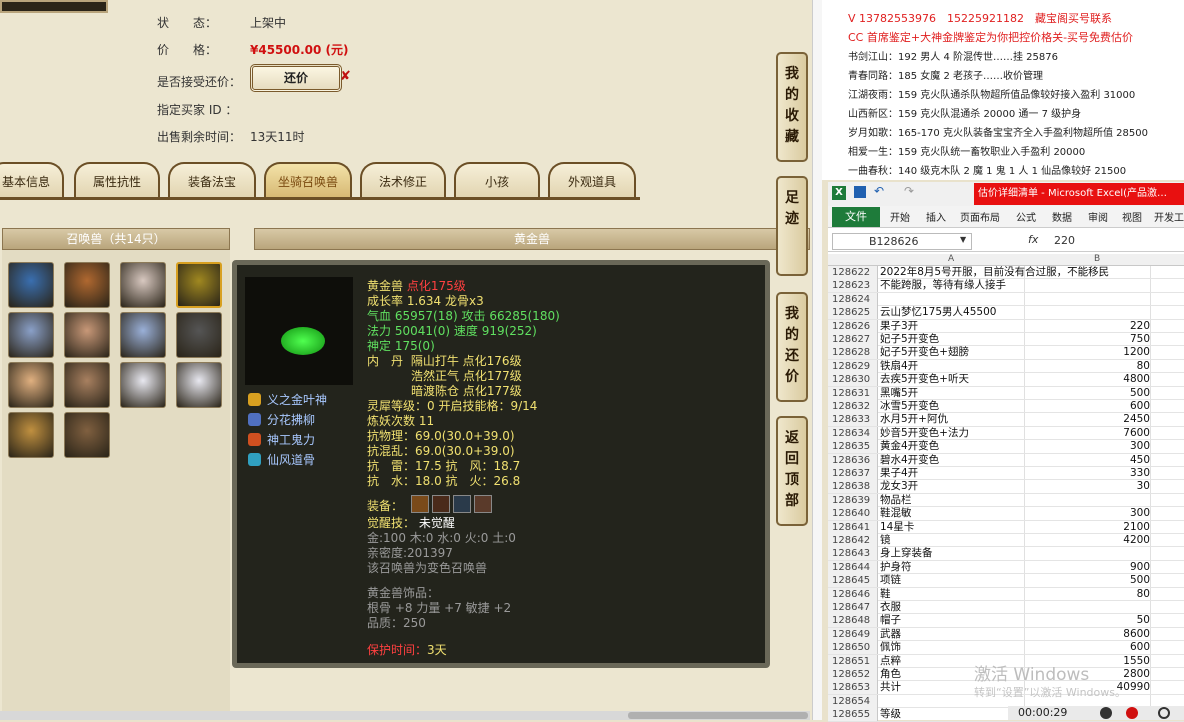 The width and height of the screenshot is (1184, 722). I want to click on cell-a: 云山梦忆175男人45500, so click(938, 312).